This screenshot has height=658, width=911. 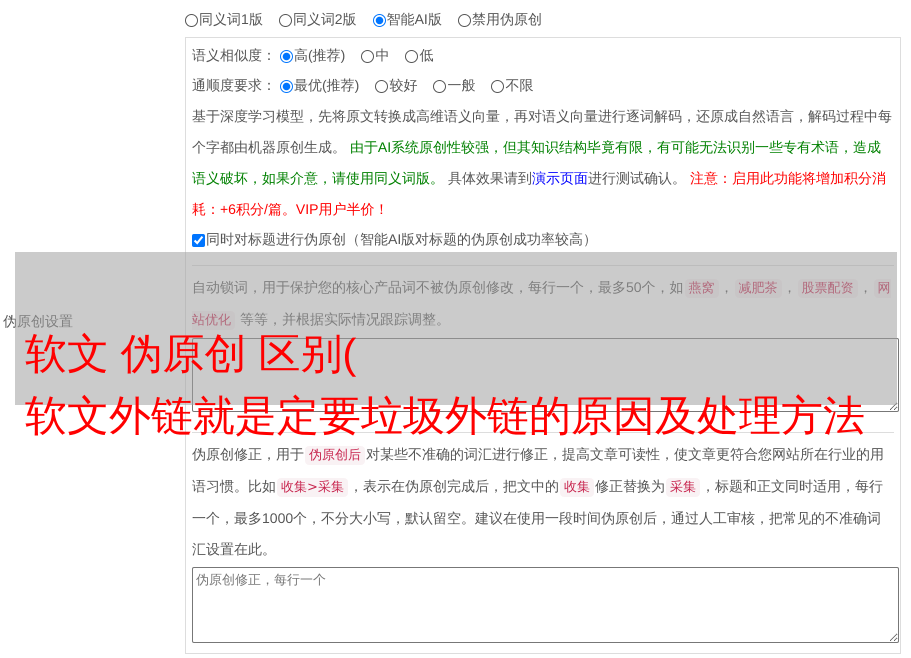 I want to click on radio-label: 中, so click(x=382, y=56).